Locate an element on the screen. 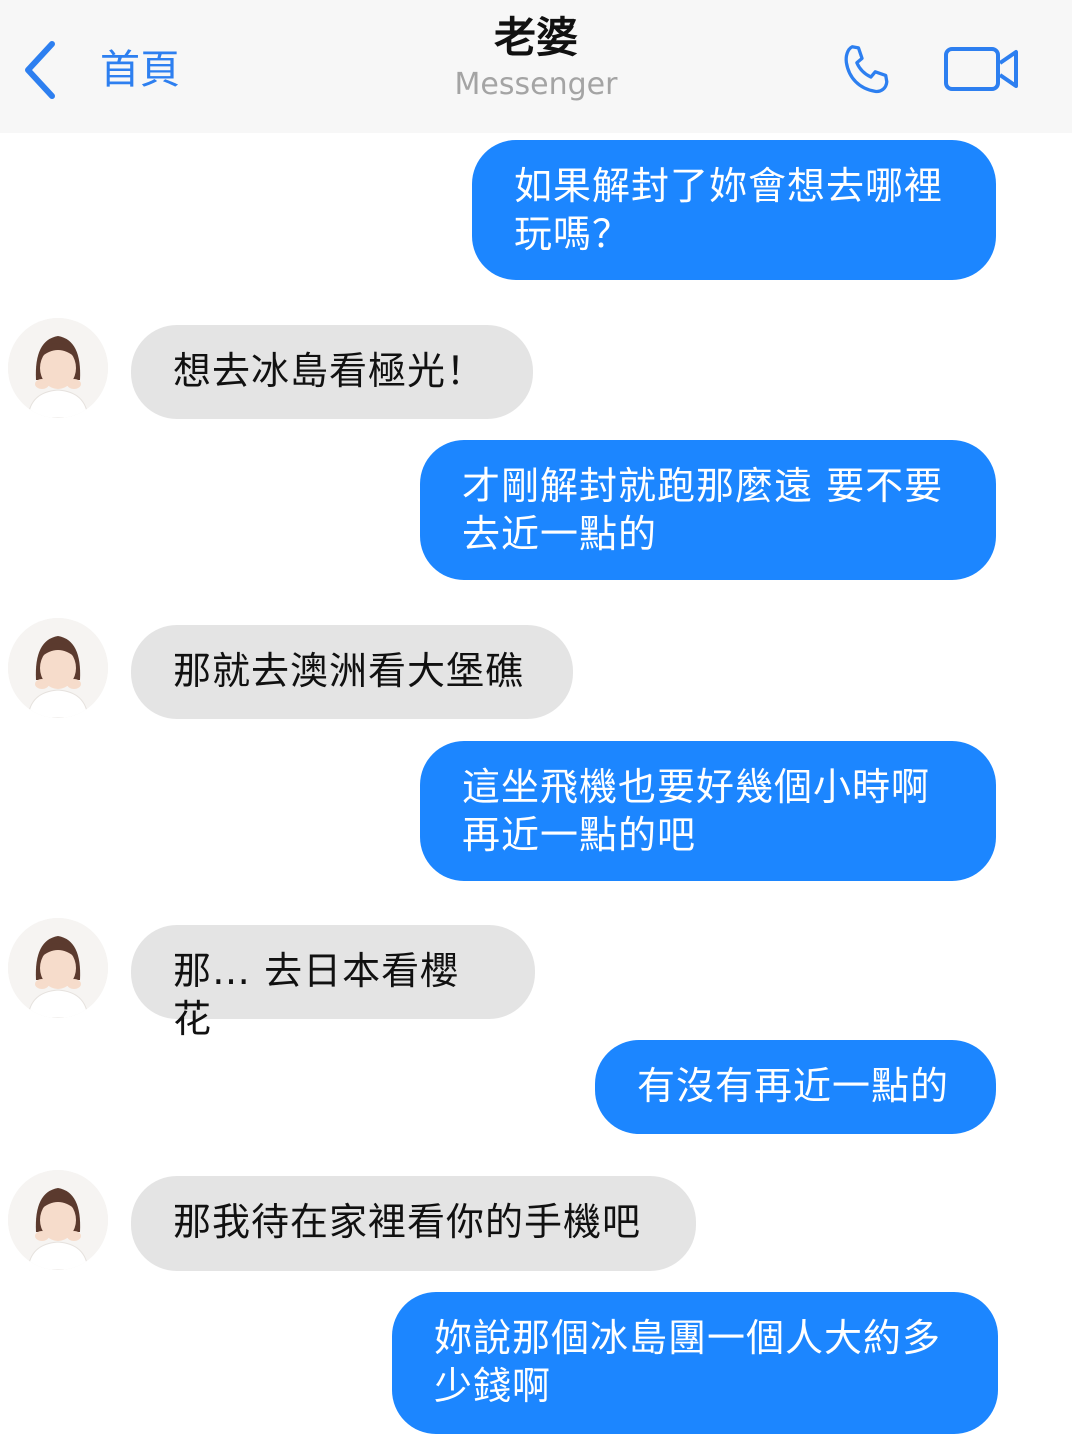 The width and height of the screenshot is (1072, 1440). received-message: 那… 去日本看櫻花 is located at coordinates (333, 983).